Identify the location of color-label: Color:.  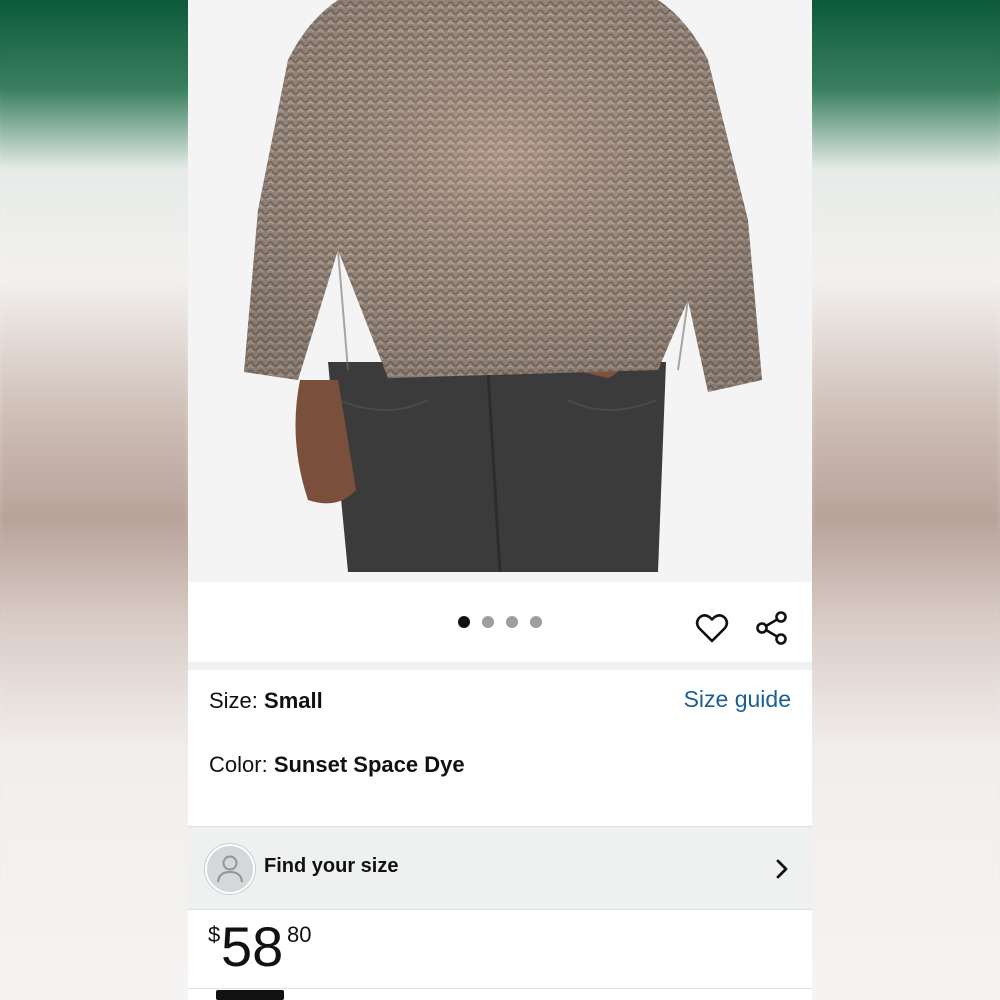
(238, 764).